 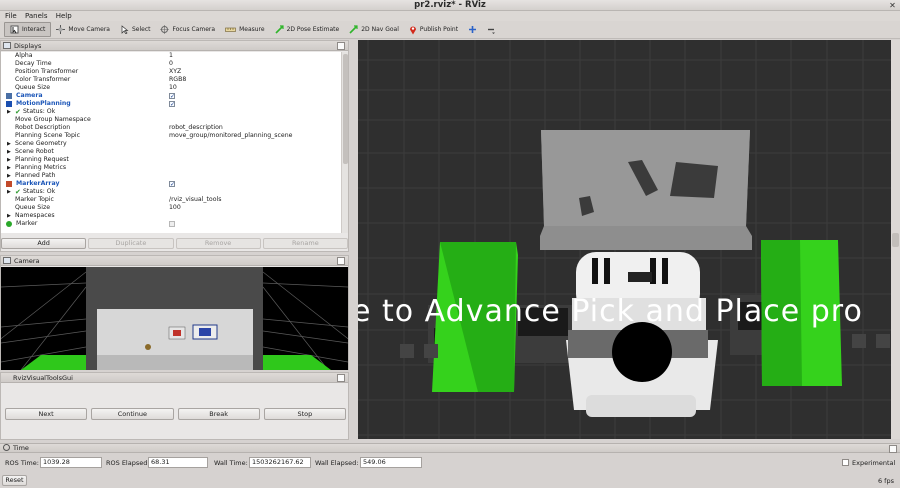 What do you see at coordinates (171, 168) in the screenshot?
I see `display-row: ▶ Planning Metrics` at bounding box center [171, 168].